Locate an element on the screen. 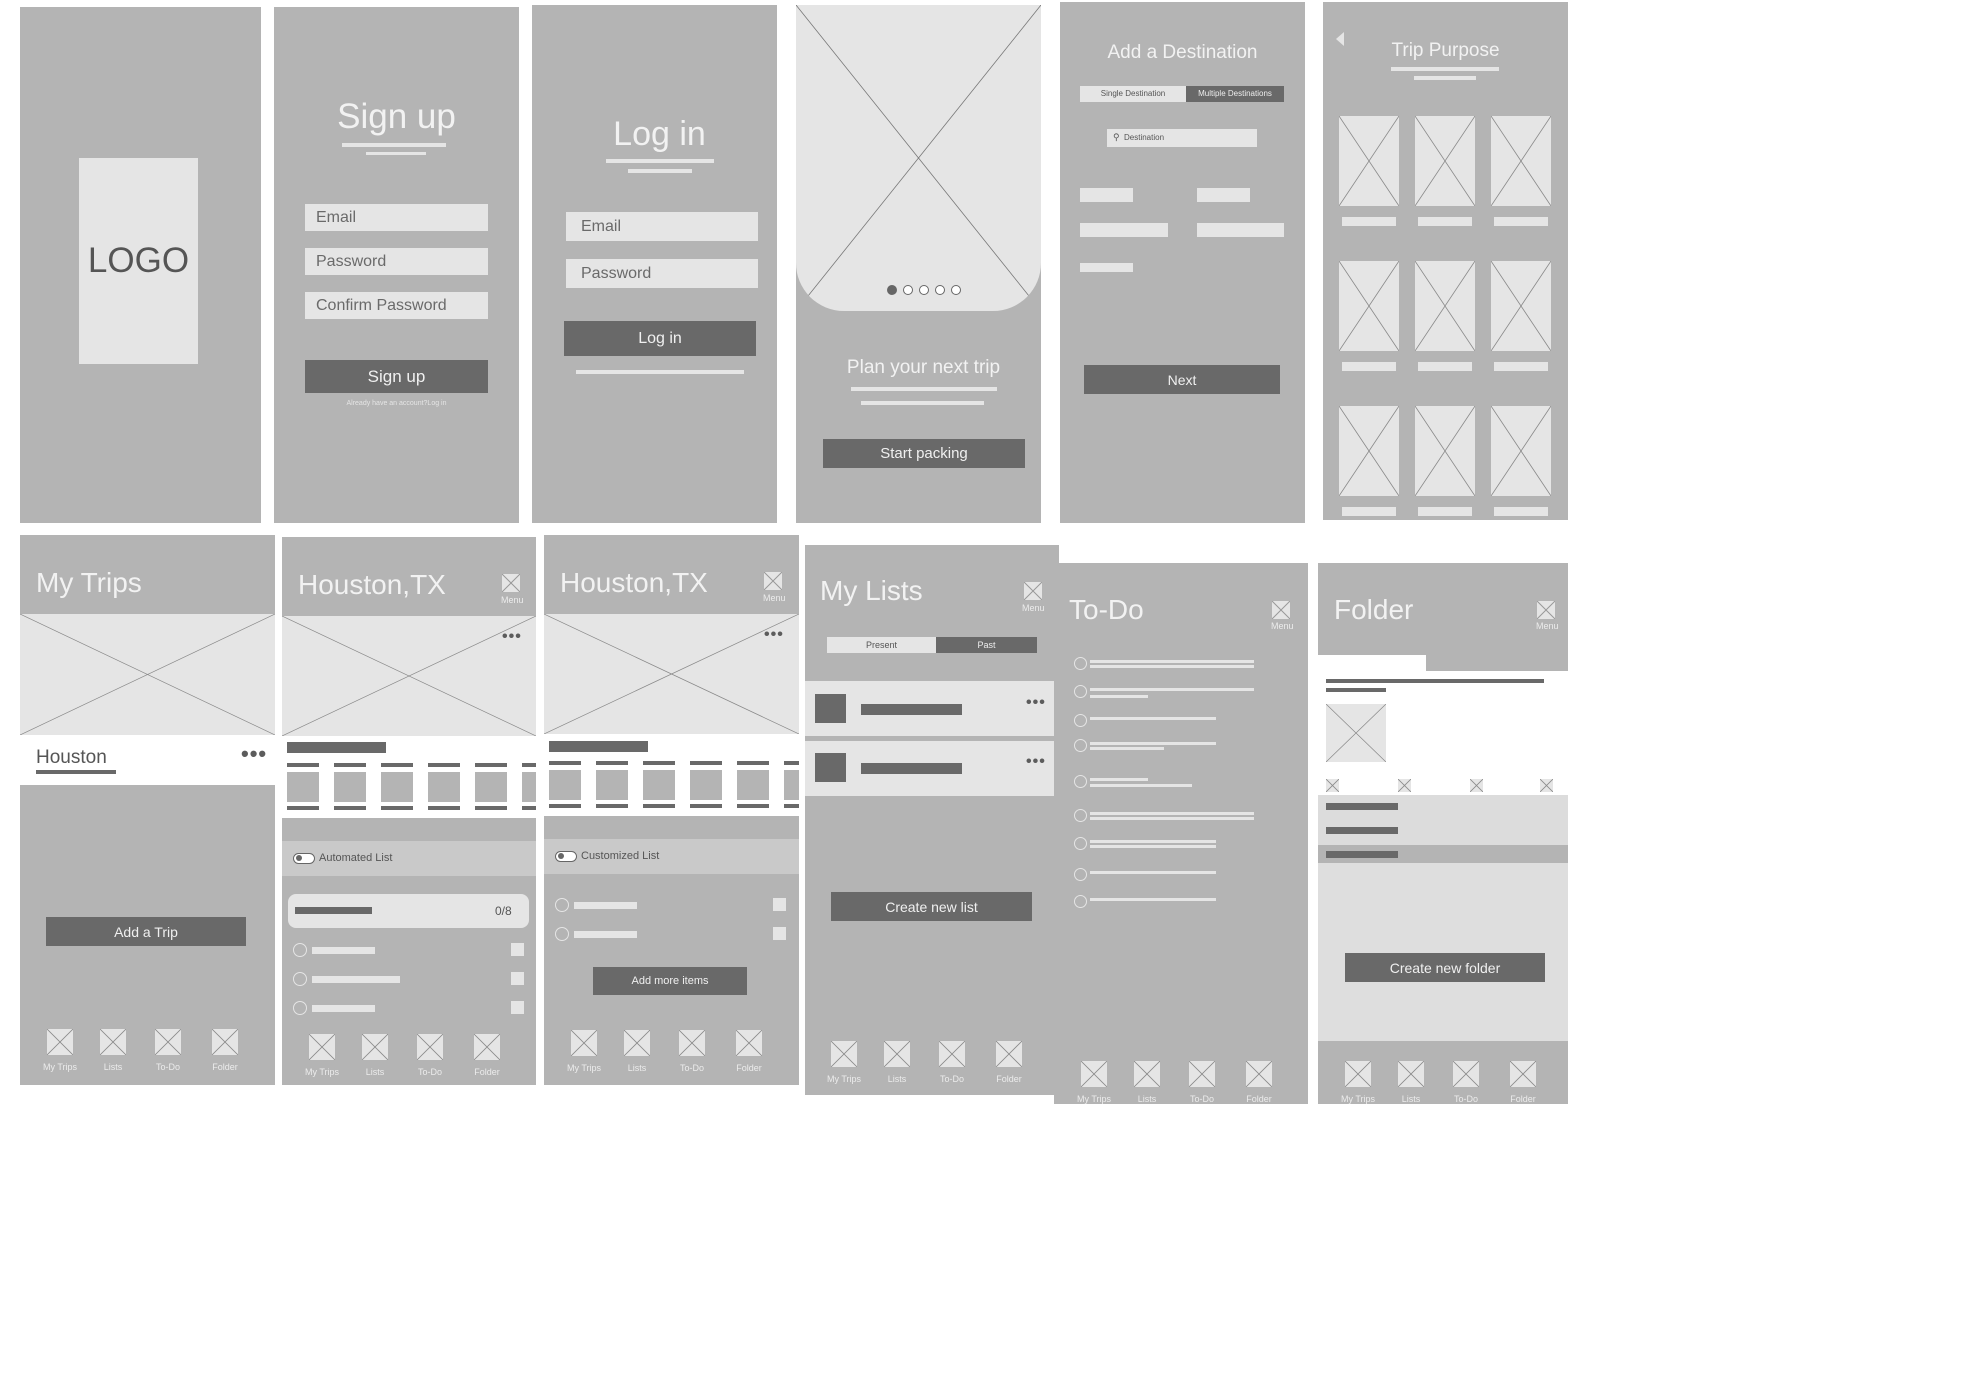 Image resolution: width=1965 pixels, height=1384 pixels. trip-image-placeholder is located at coordinates (147, 674).